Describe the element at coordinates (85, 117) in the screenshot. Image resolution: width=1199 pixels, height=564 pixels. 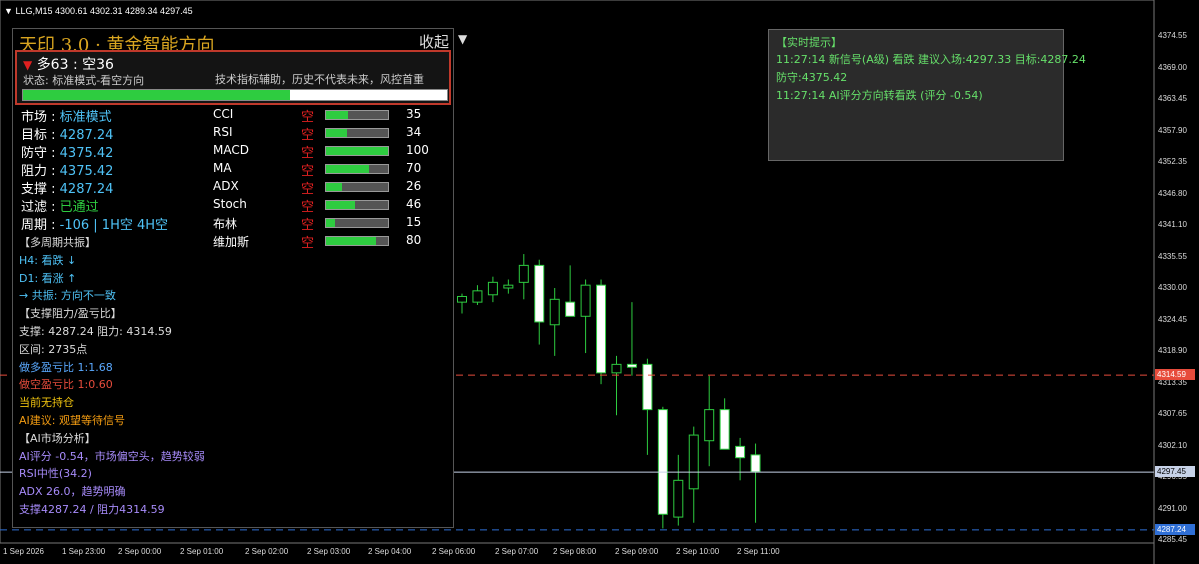
I see `info-value: 标准模式` at that location.